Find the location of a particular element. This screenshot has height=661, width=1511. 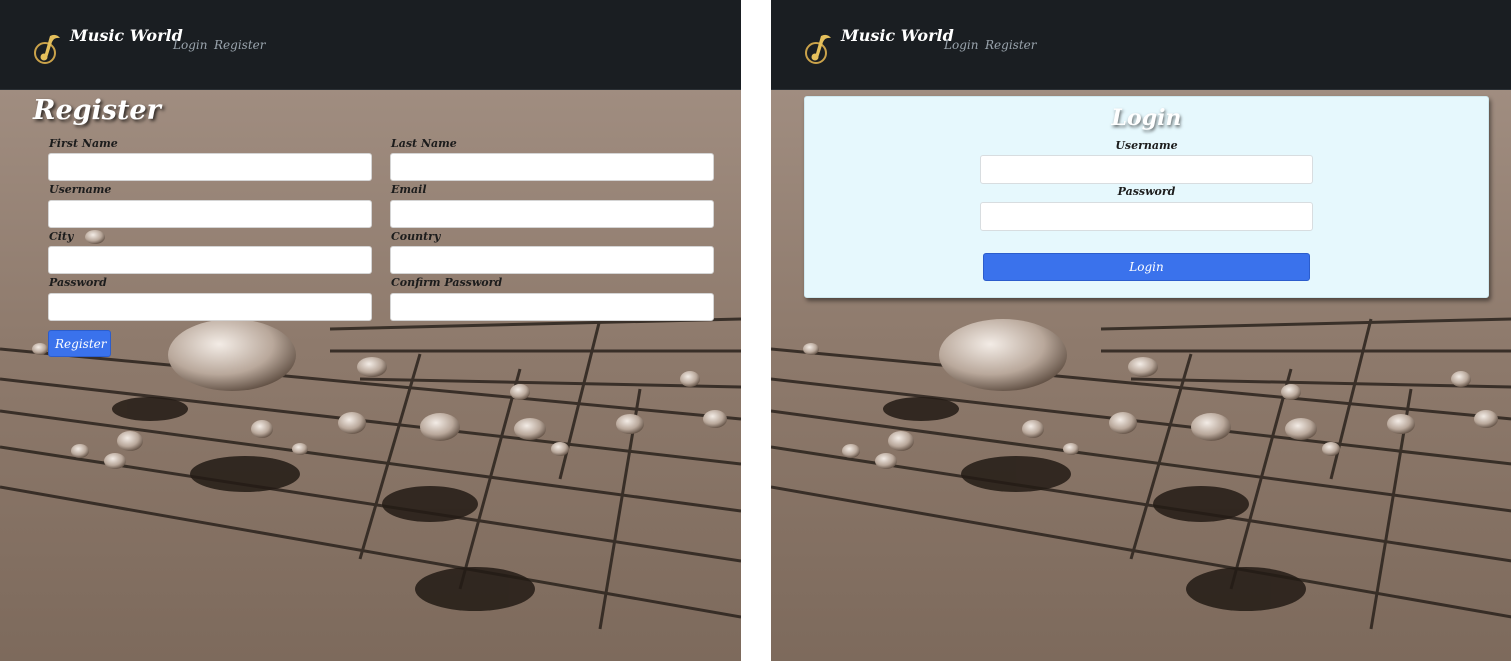

confirm-password-field is located at coordinates (552, 307).